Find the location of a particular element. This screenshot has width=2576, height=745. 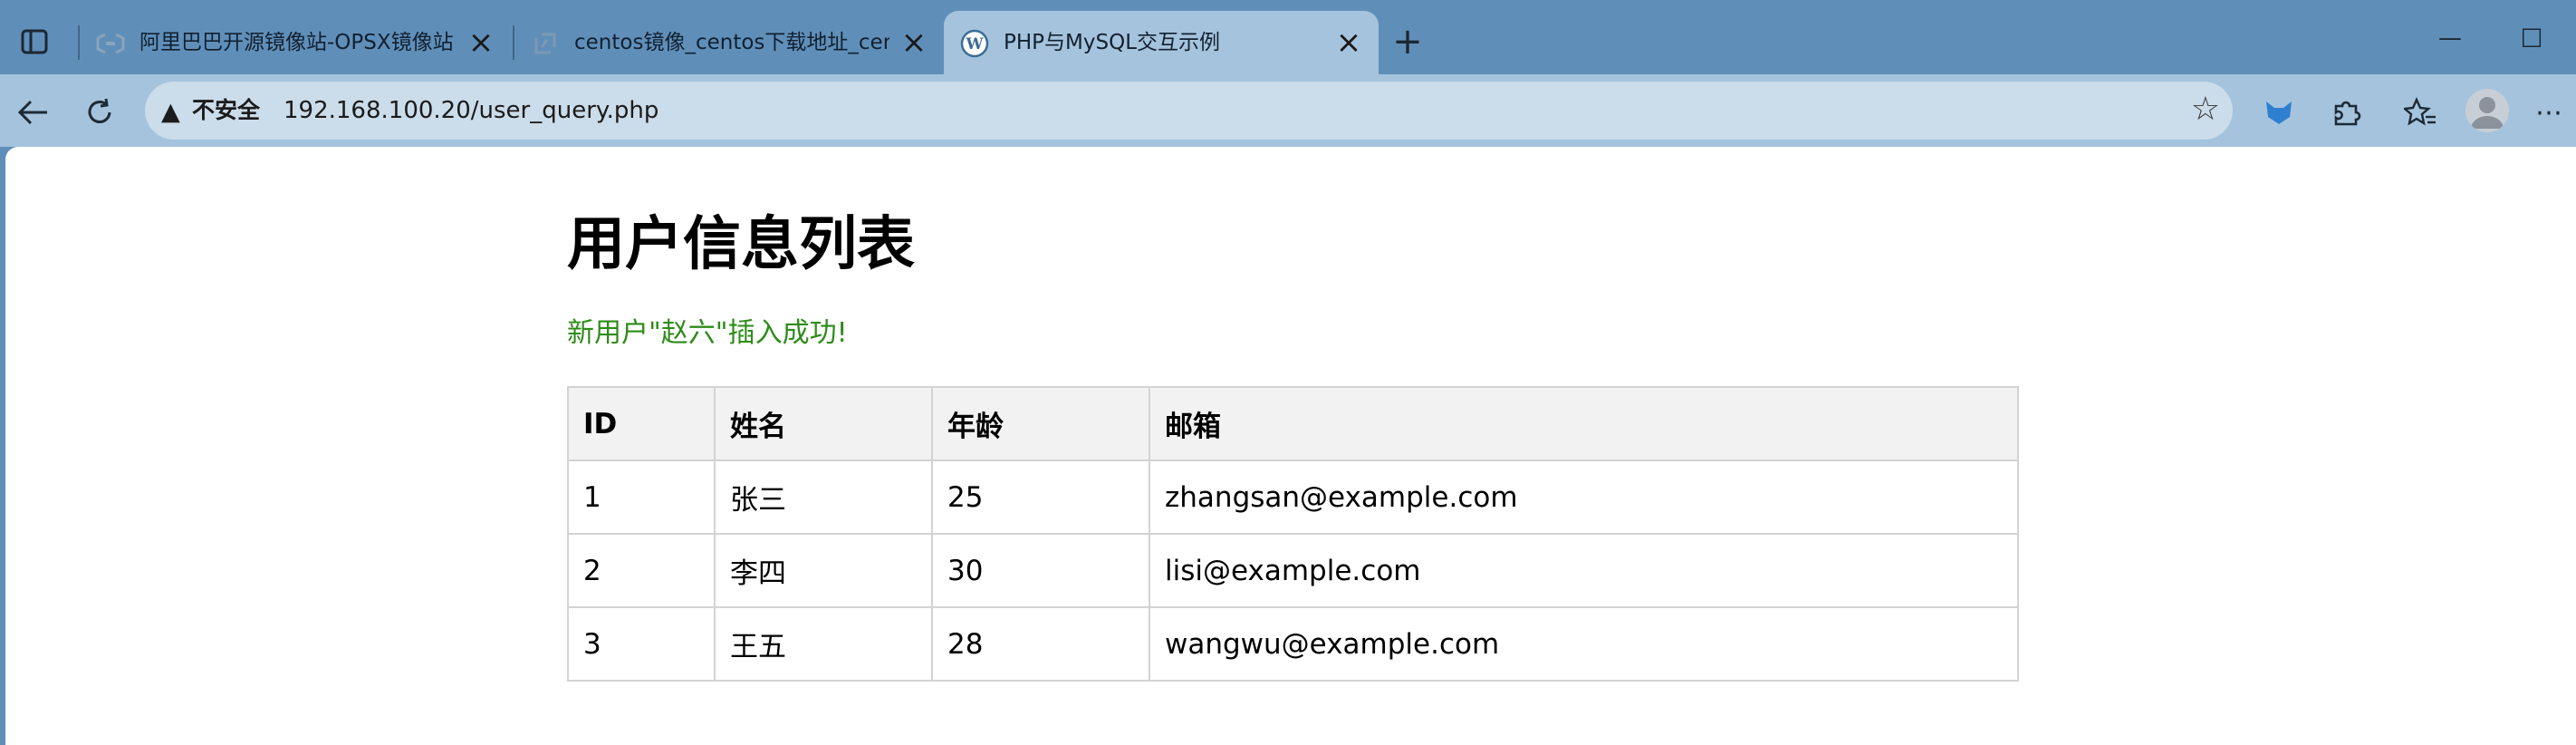

tab-aliyun-mirror: 阿里巴巴开源镜像站-OPSX镜像站 × is located at coordinates (295, 42).